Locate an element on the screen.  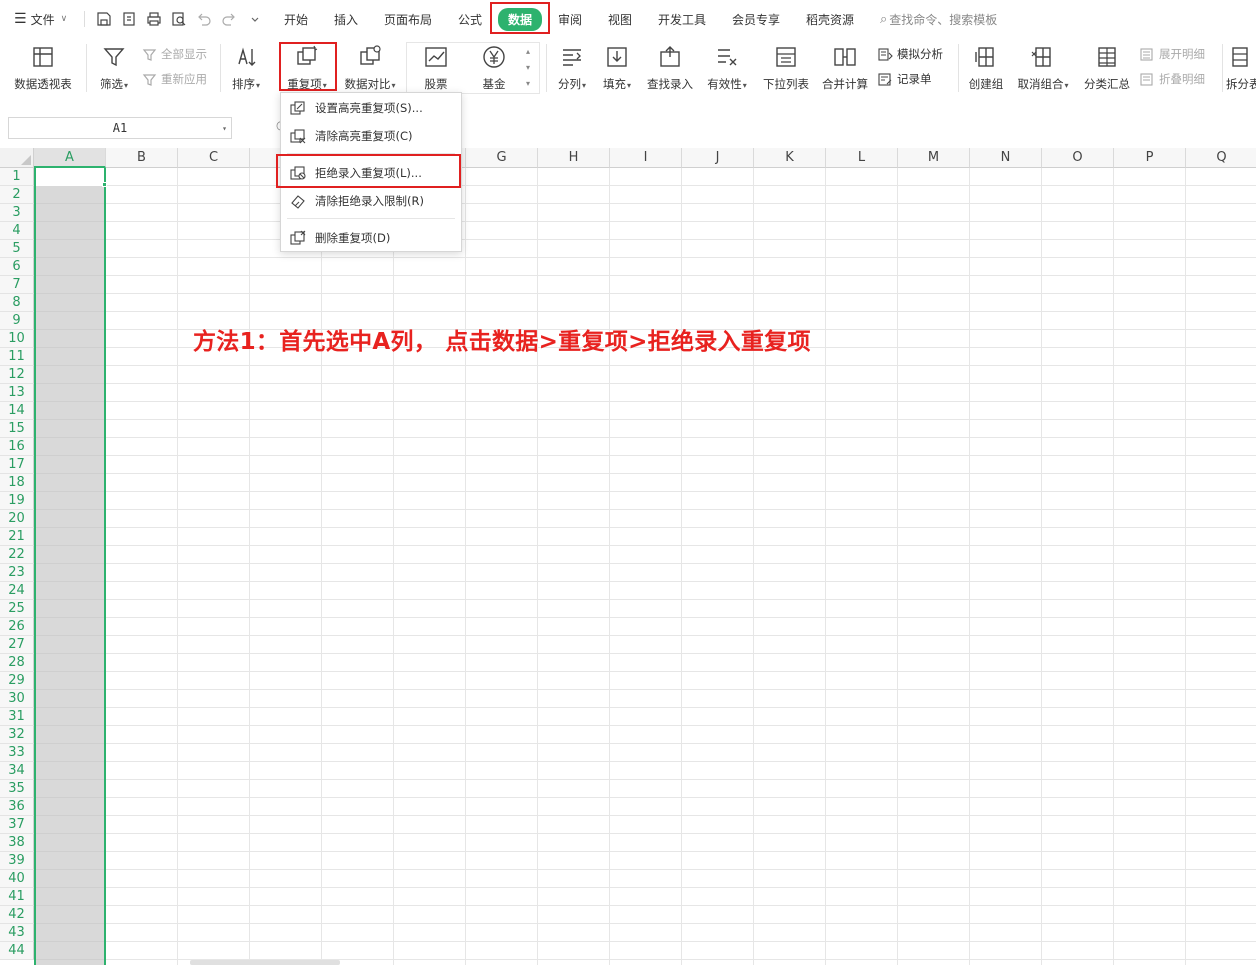
column-header-k: K is located at coordinates (790, 158).